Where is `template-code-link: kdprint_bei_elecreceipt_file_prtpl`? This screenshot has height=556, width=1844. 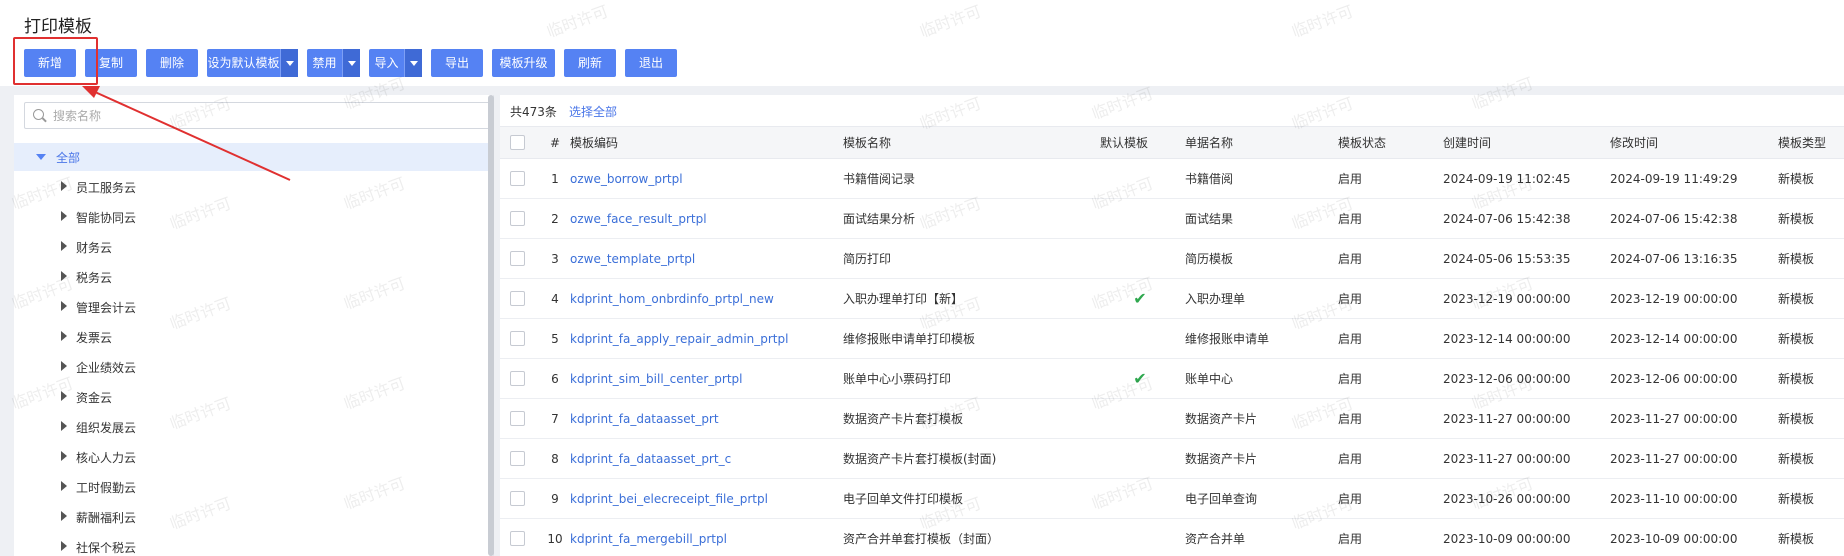 template-code-link: kdprint_bei_elecreceipt_file_prtpl is located at coordinates (705, 498).